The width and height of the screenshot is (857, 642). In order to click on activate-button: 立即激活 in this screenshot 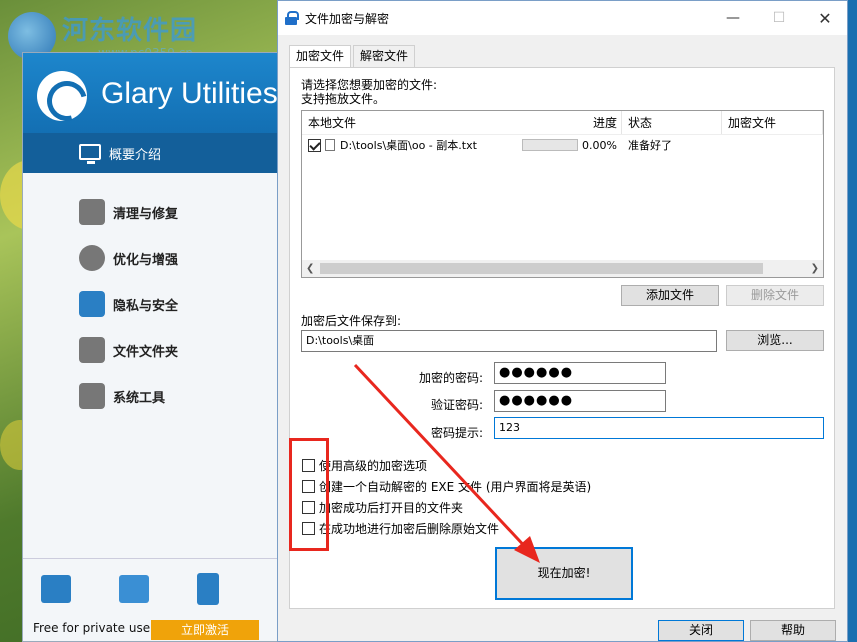, I will do `click(205, 630)`.